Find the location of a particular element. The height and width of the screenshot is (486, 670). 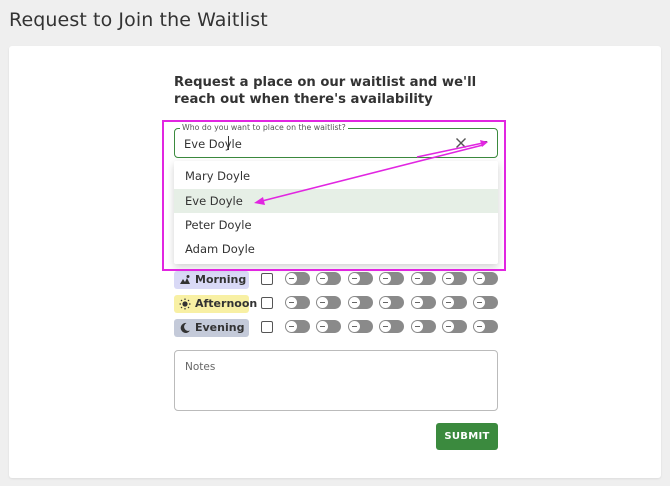

slot-afternoon-label: Afternoon is located at coordinates (226, 303).